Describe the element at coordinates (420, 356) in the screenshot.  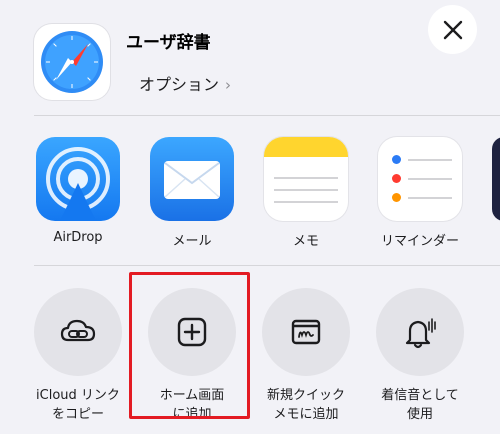
I see `action-use-as-ringtone: 着信音として 使用` at that location.